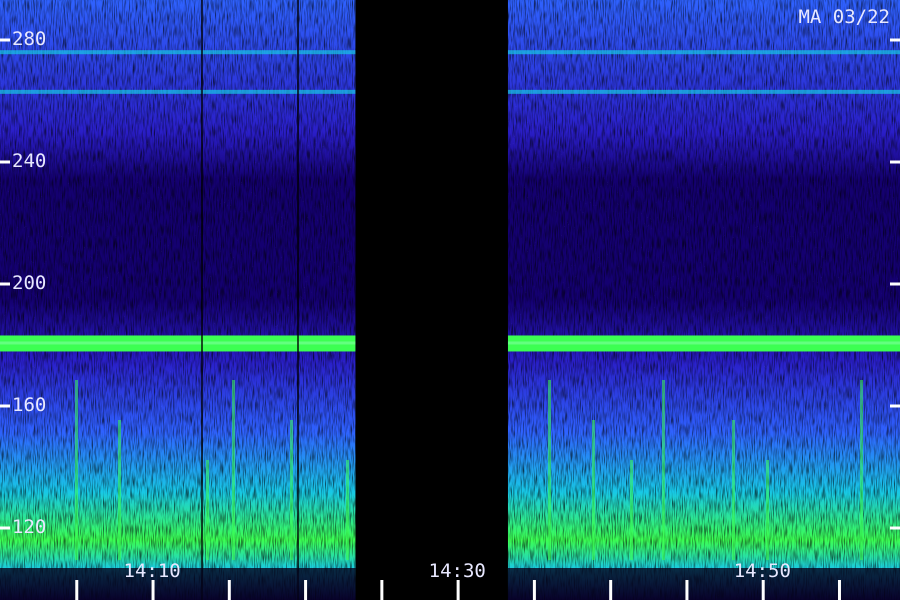  I want to click on y-tick-label: 200, so click(29, 283).